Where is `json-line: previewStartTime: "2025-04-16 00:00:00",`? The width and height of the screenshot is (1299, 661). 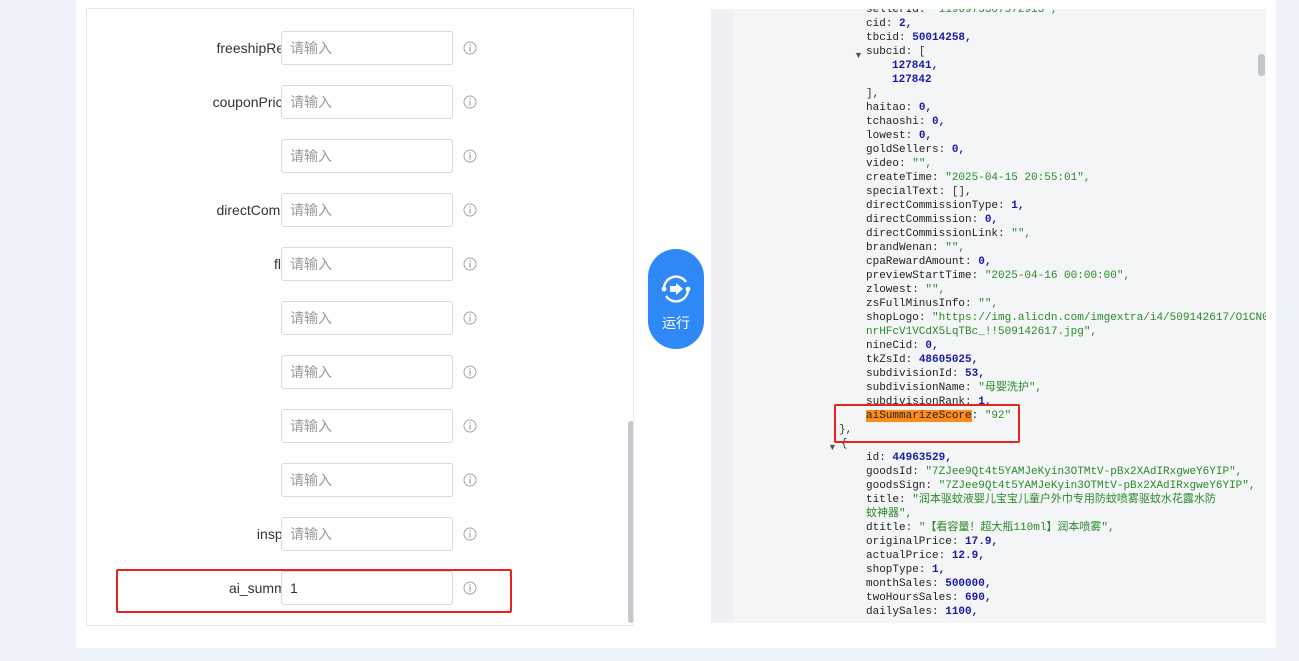
json-line: previewStartTime: "2025-04-16 00:00:00", is located at coordinates (998, 276).